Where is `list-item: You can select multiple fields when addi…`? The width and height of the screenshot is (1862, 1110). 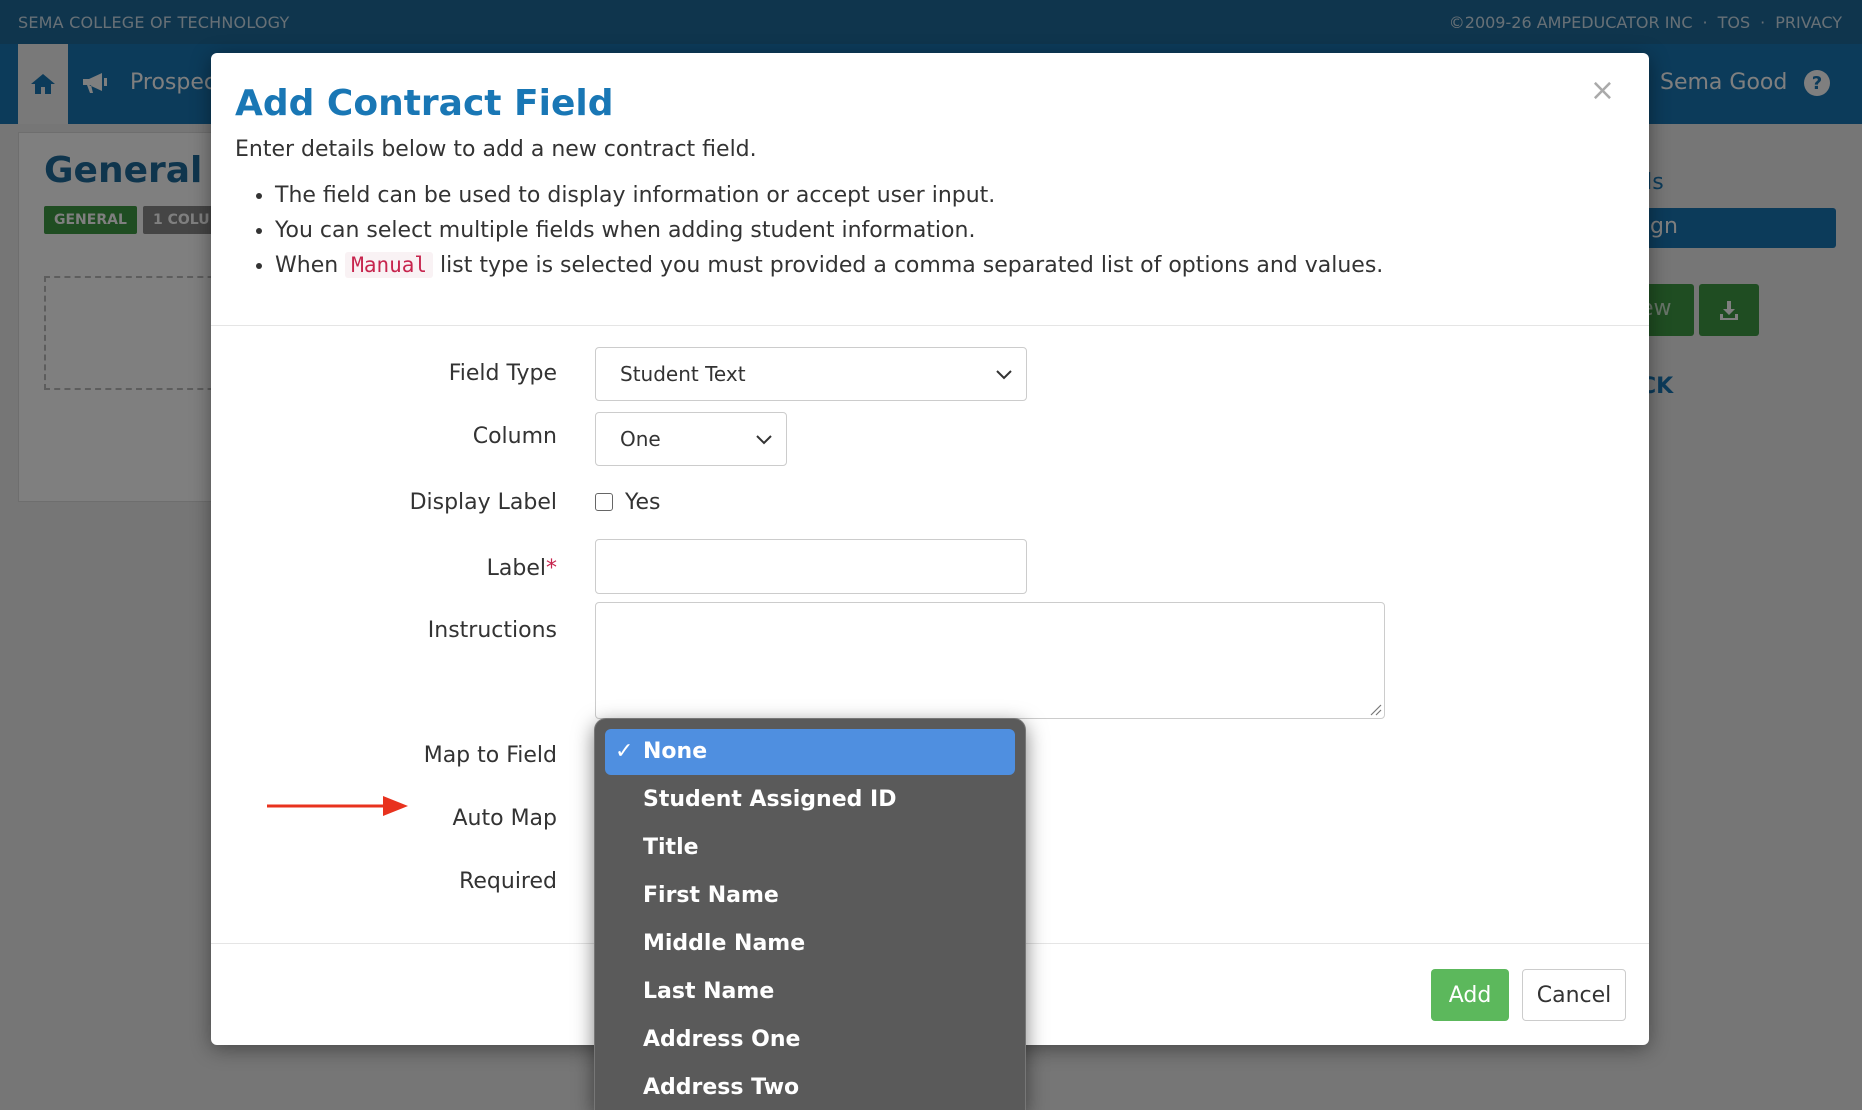 list-item: You can select multiple fields when addi… is located at coordinates (829, 230).